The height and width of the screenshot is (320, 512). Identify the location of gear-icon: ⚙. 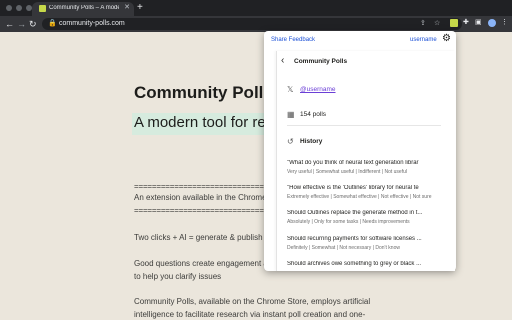
(446, 39).